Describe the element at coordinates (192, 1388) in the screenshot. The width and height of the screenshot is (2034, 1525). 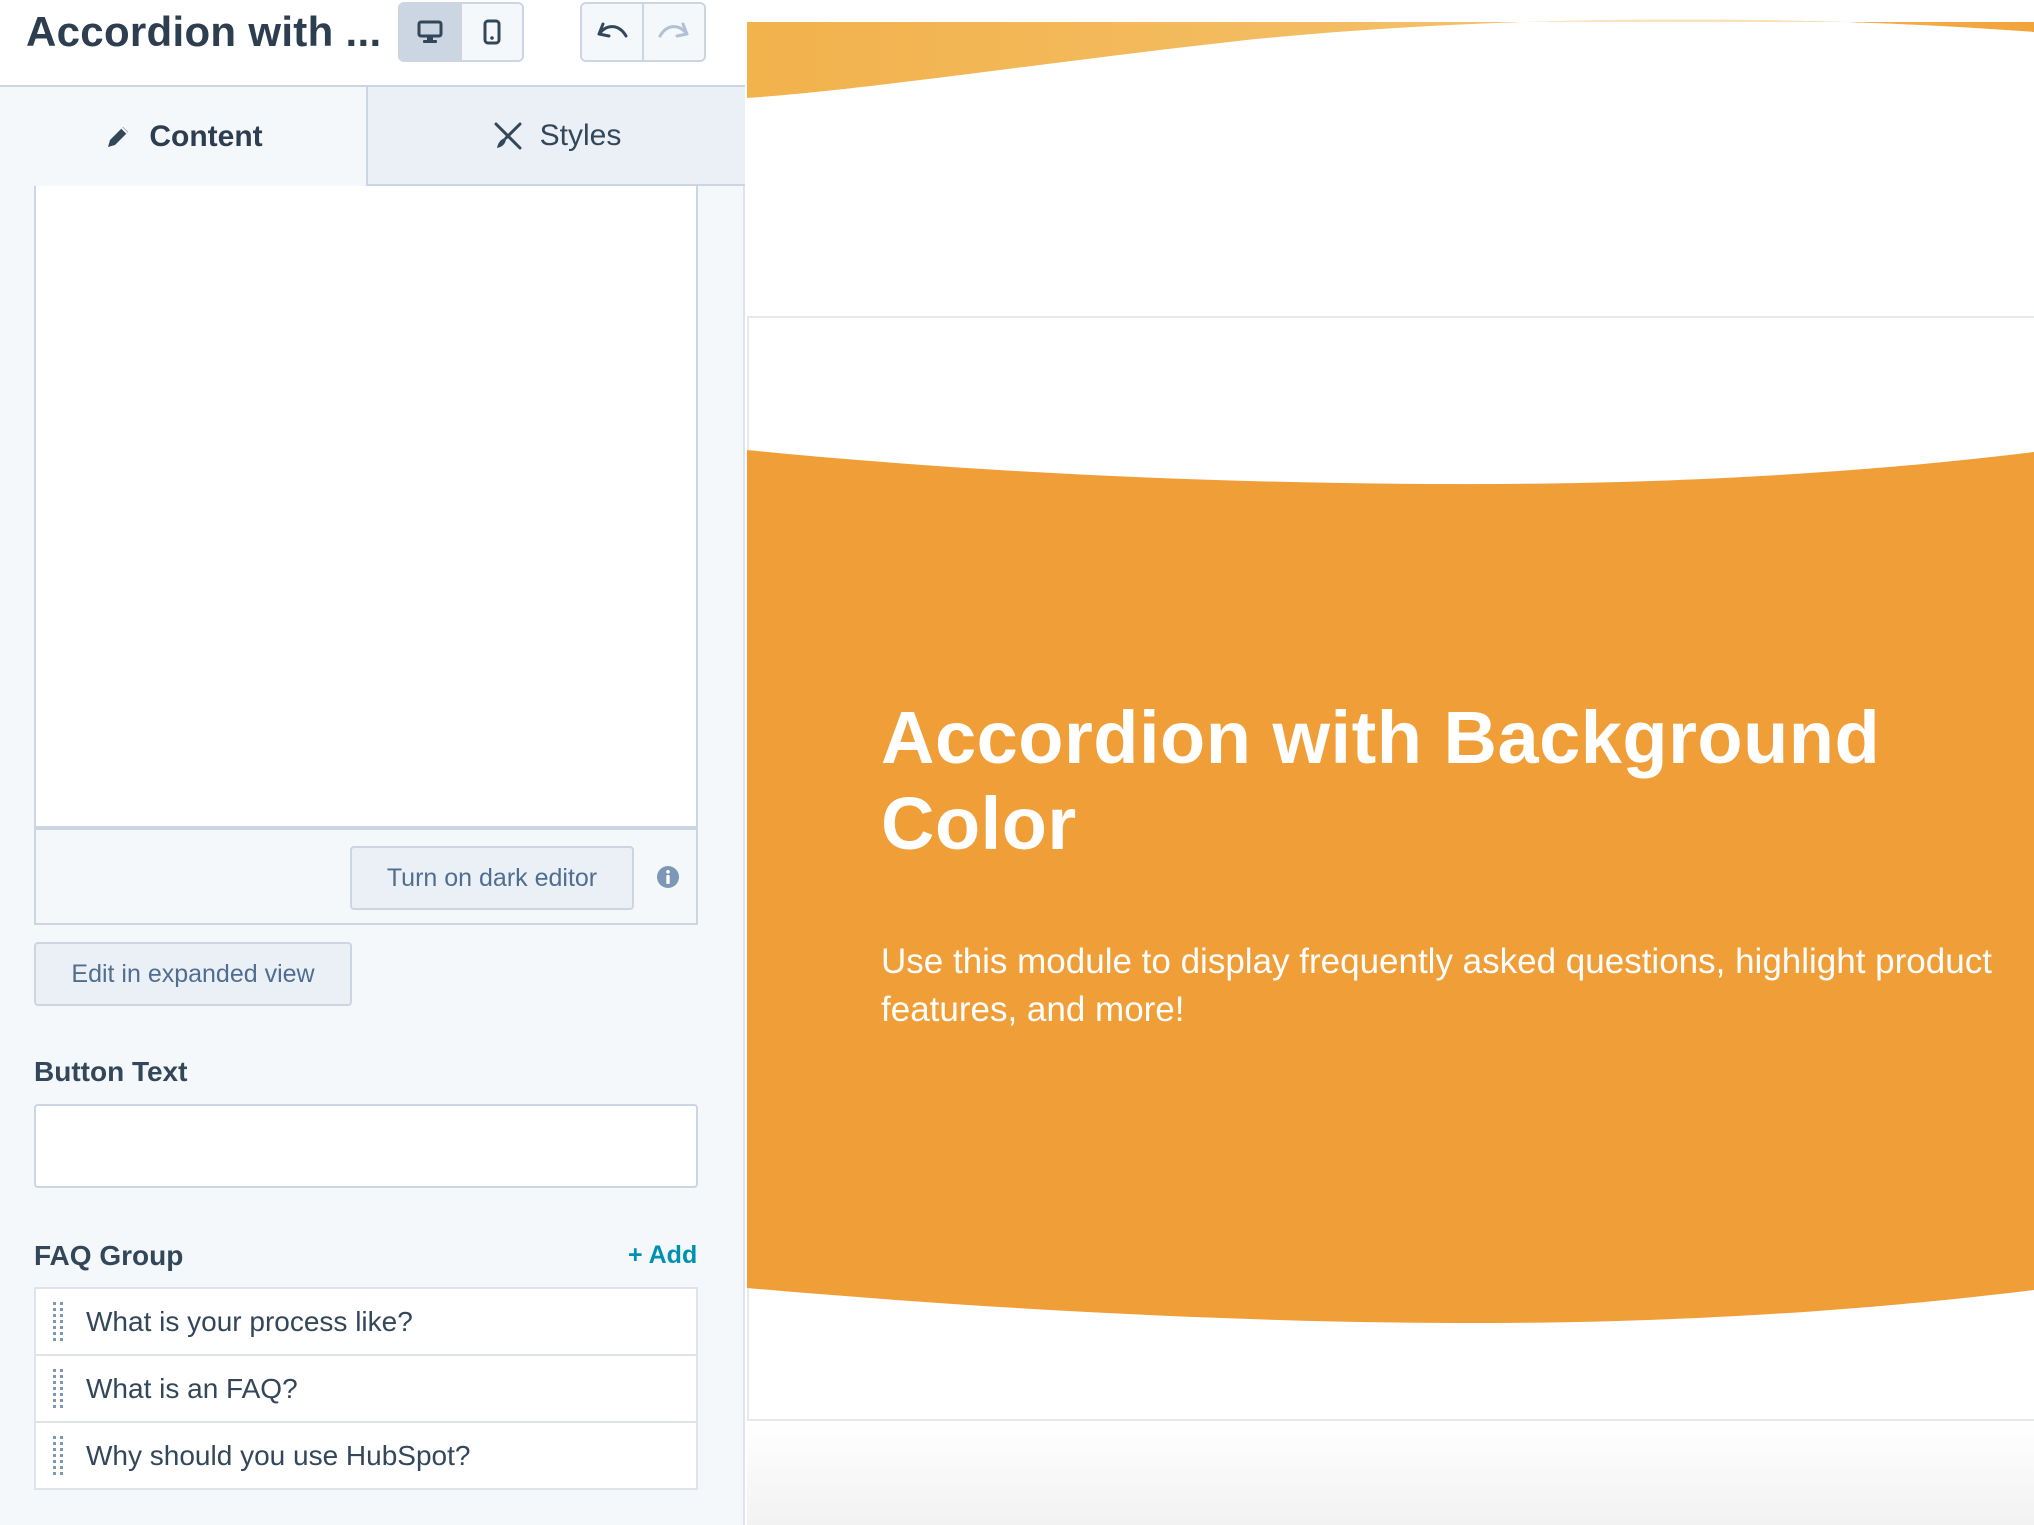
I see `faq-item-text: What is an FAQ?` at that location.